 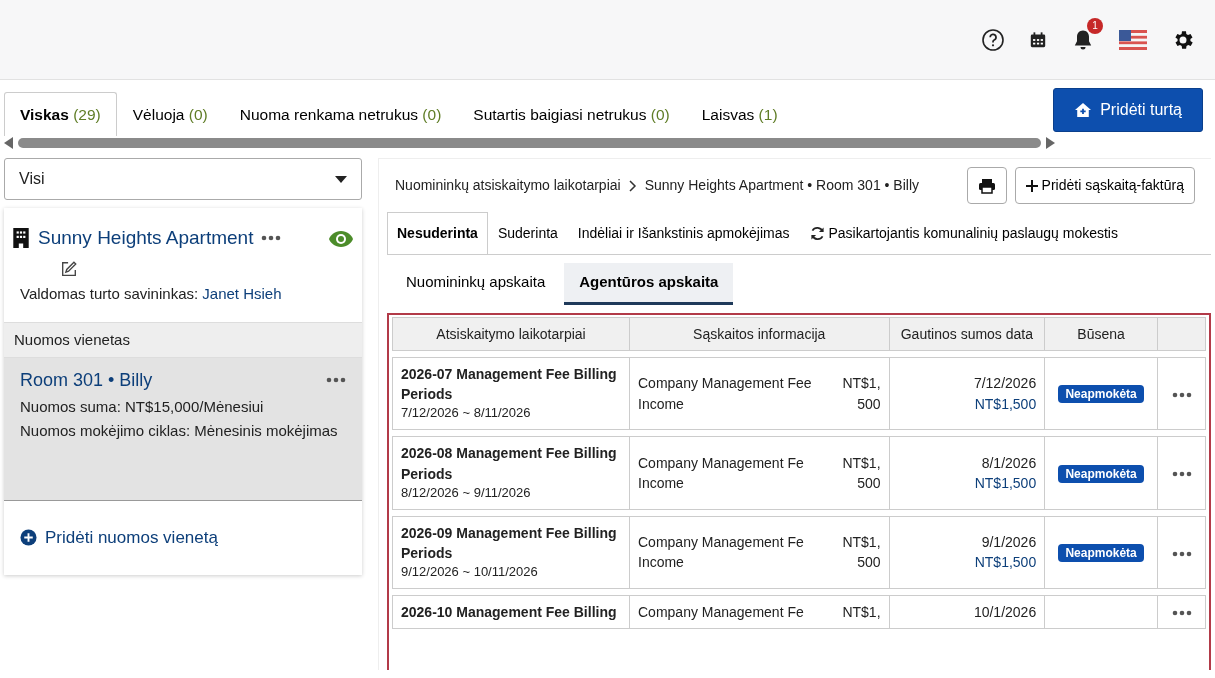 I want to click on detail-tab: Pasikartojantis komunalinių paslaugų mokestis, so click(x=963, y=233).